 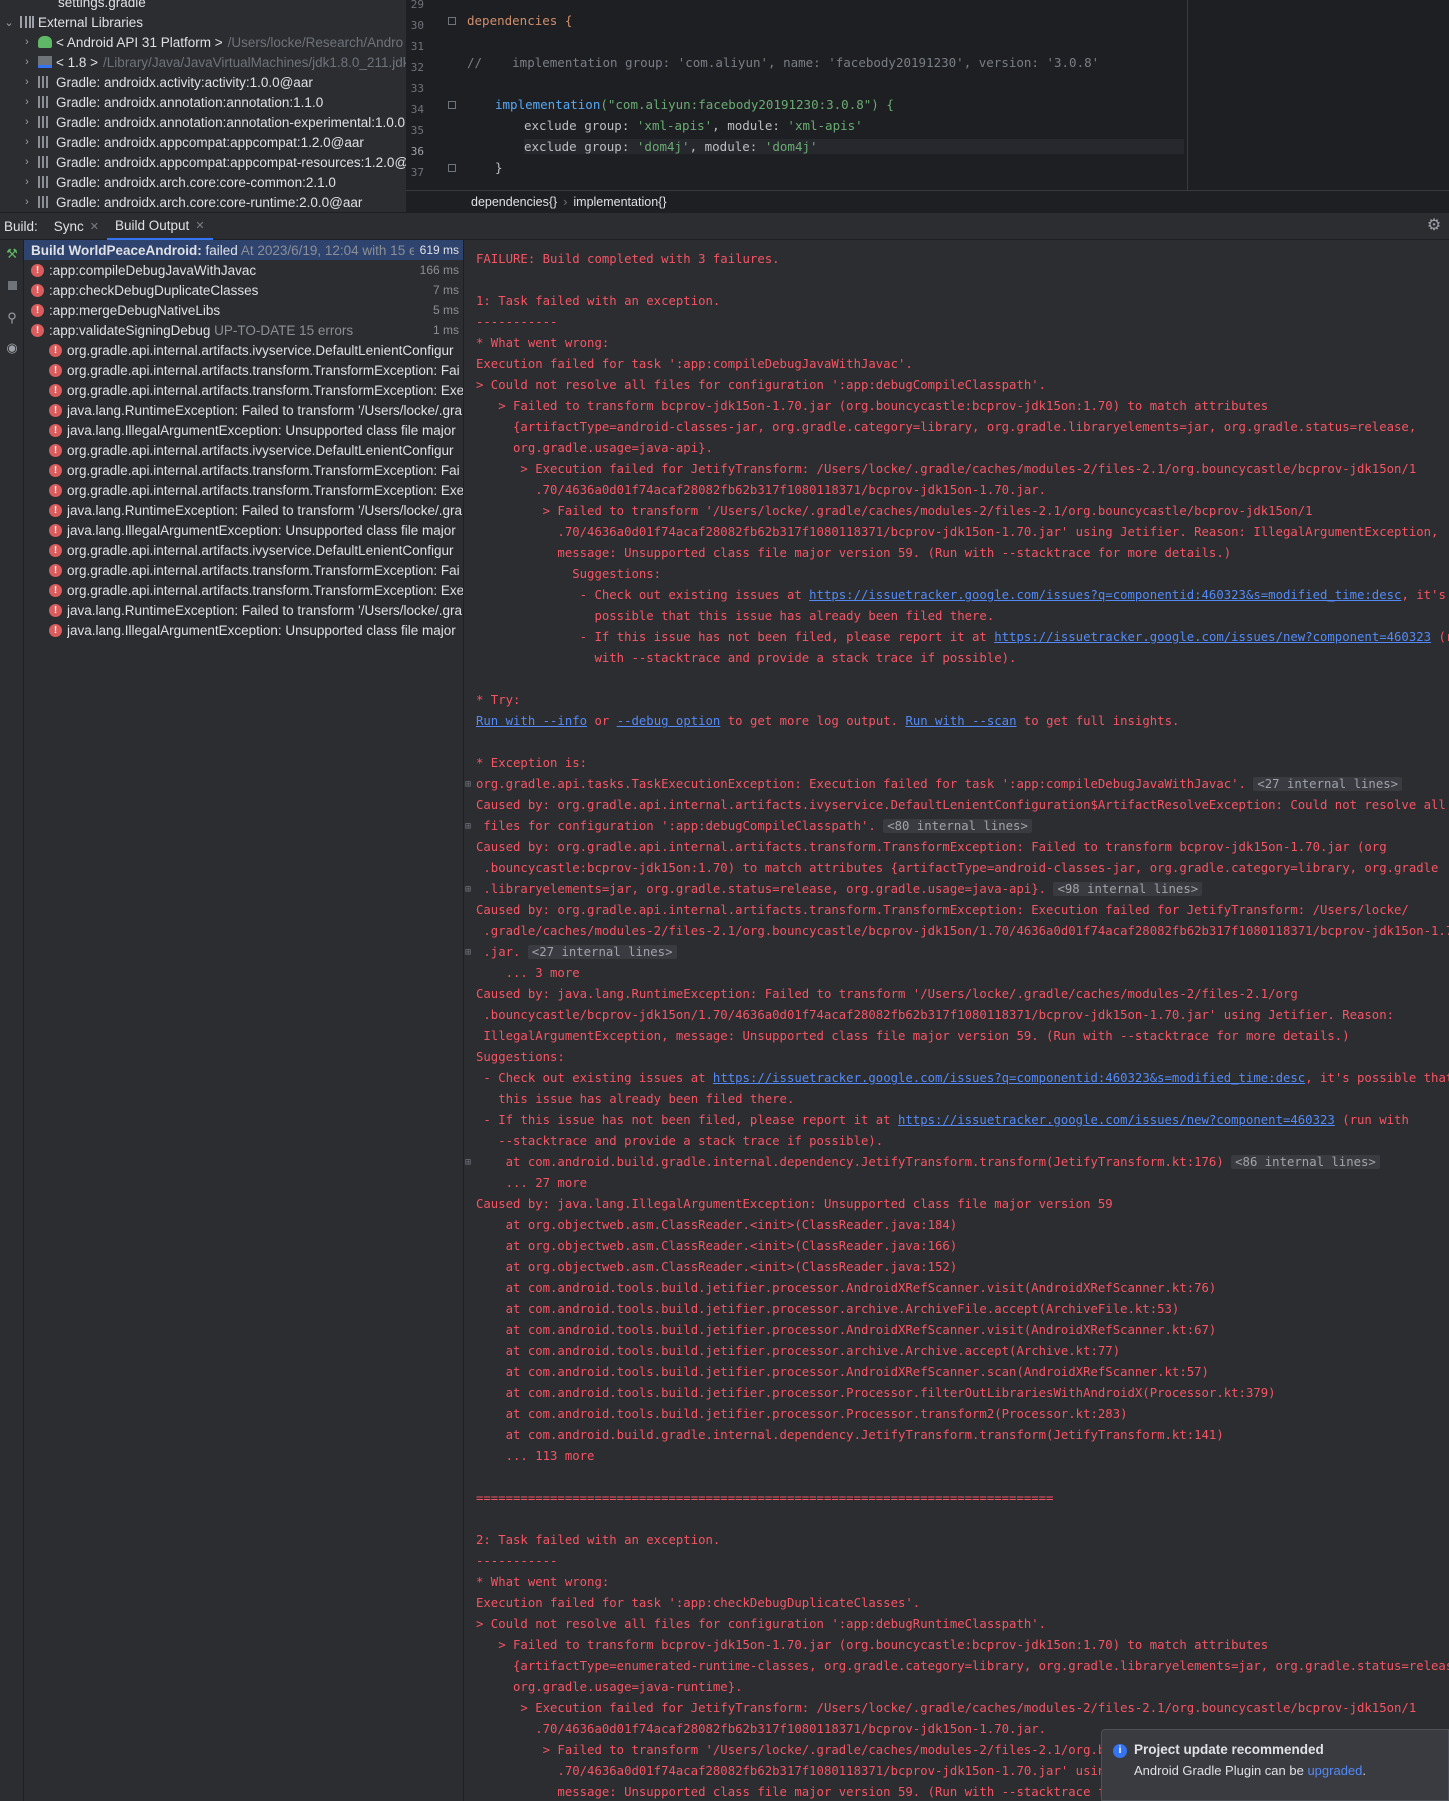 What do you see at coordinates (520, 1057) in the screenshot?
I see `output-line: Suggestions:` at bounding box center [520, 1057].